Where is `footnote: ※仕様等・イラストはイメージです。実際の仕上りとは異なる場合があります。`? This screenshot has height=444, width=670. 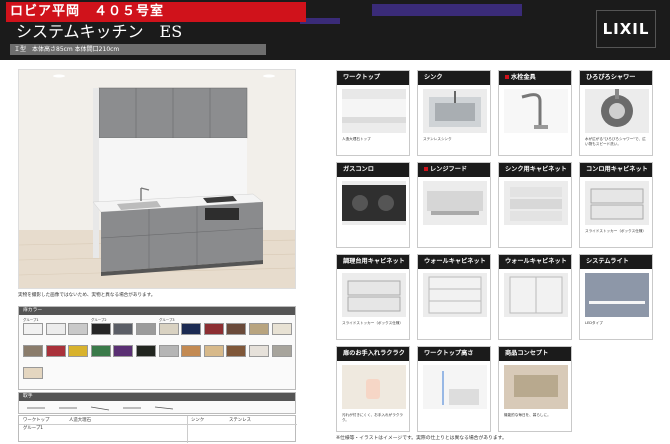
footnote: ※仕様等・イラストはイメージです。実際の仕上りとは異なる場合があります。 is located at coordinates (421, 438).